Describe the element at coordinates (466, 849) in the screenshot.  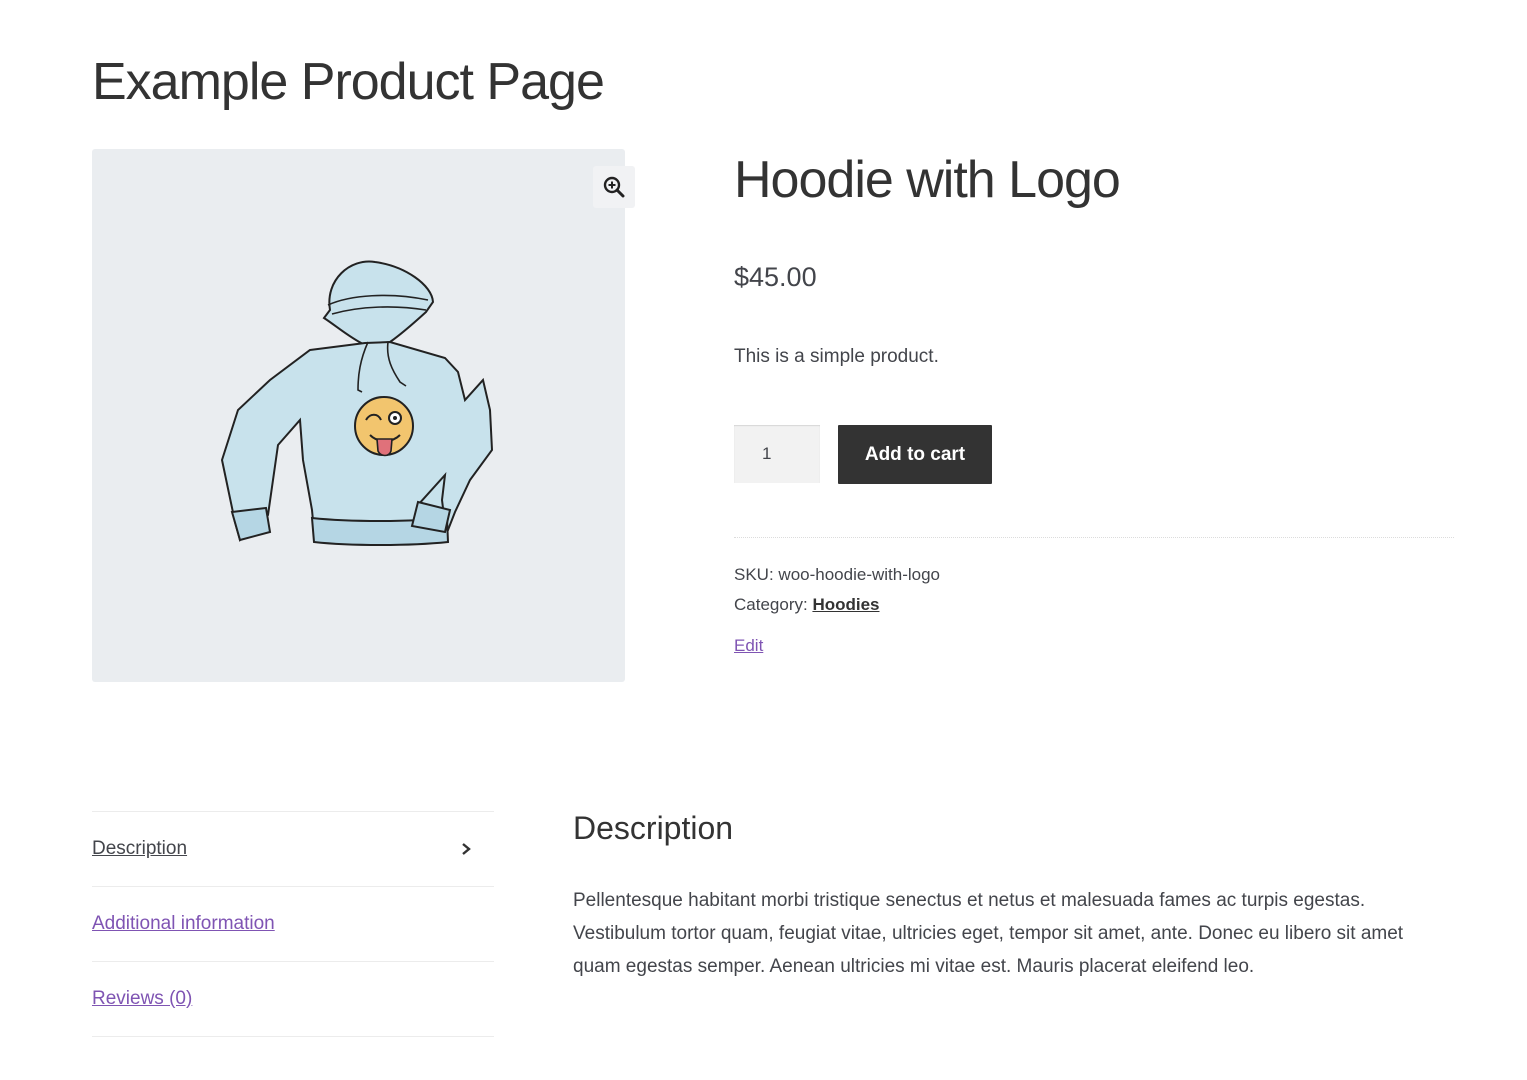
I see `chevron-right-icon` at that location.